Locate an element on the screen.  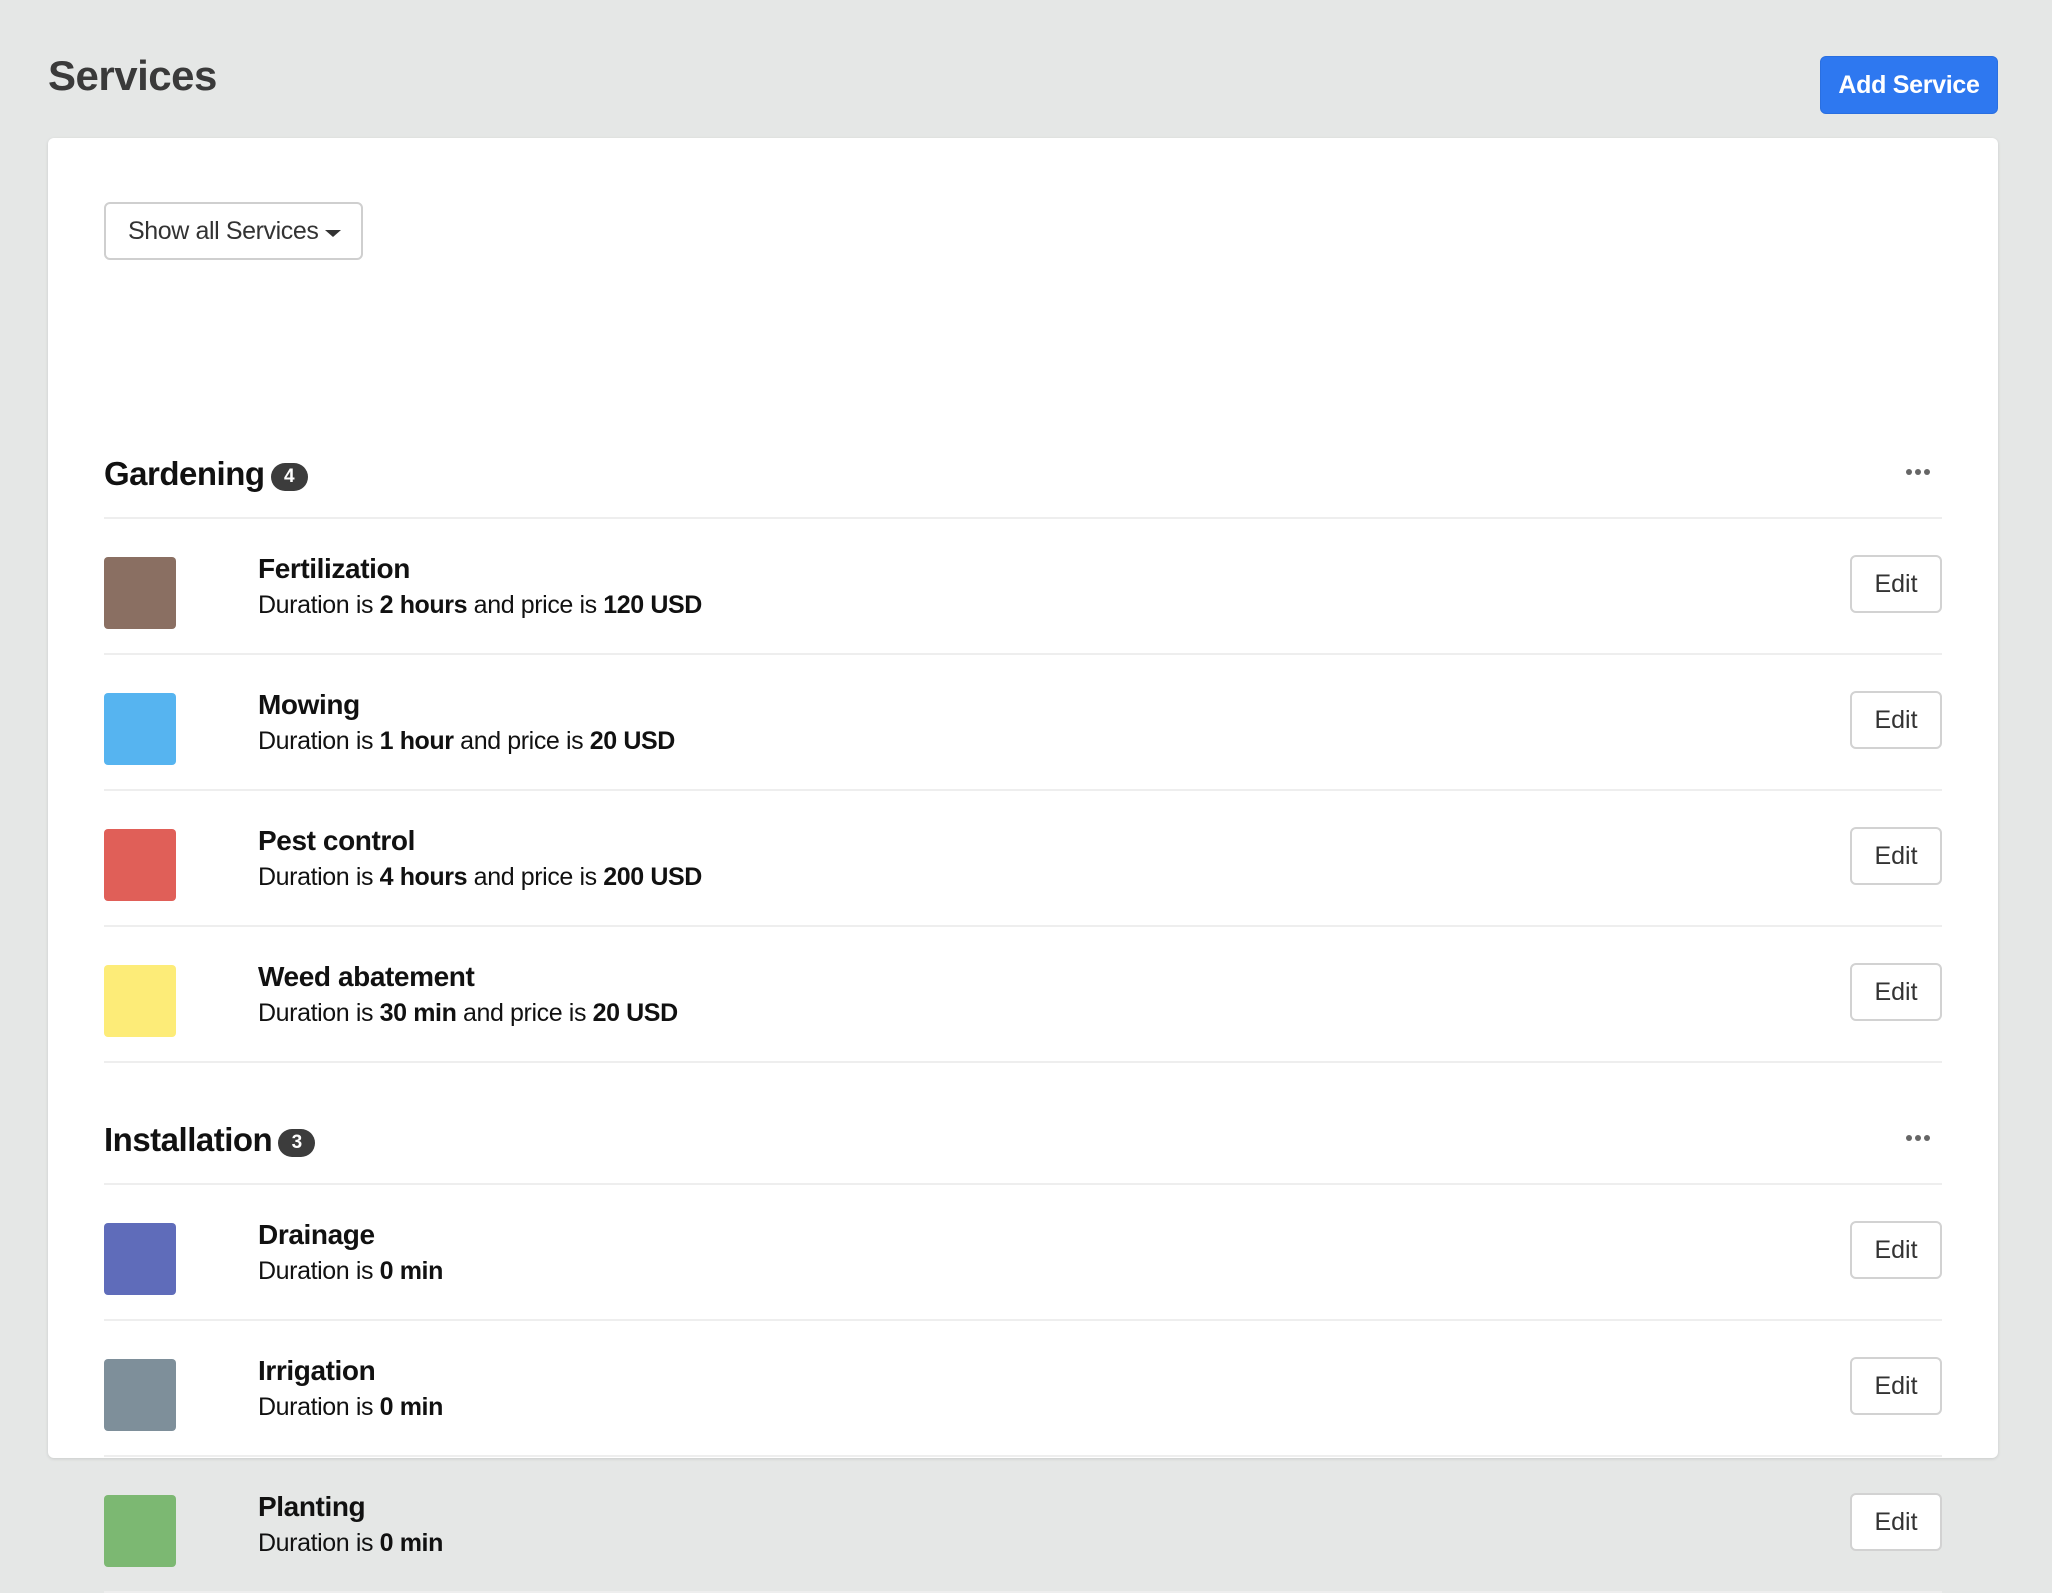
service-name: Weed abatement is located at coordinates (366, 976).